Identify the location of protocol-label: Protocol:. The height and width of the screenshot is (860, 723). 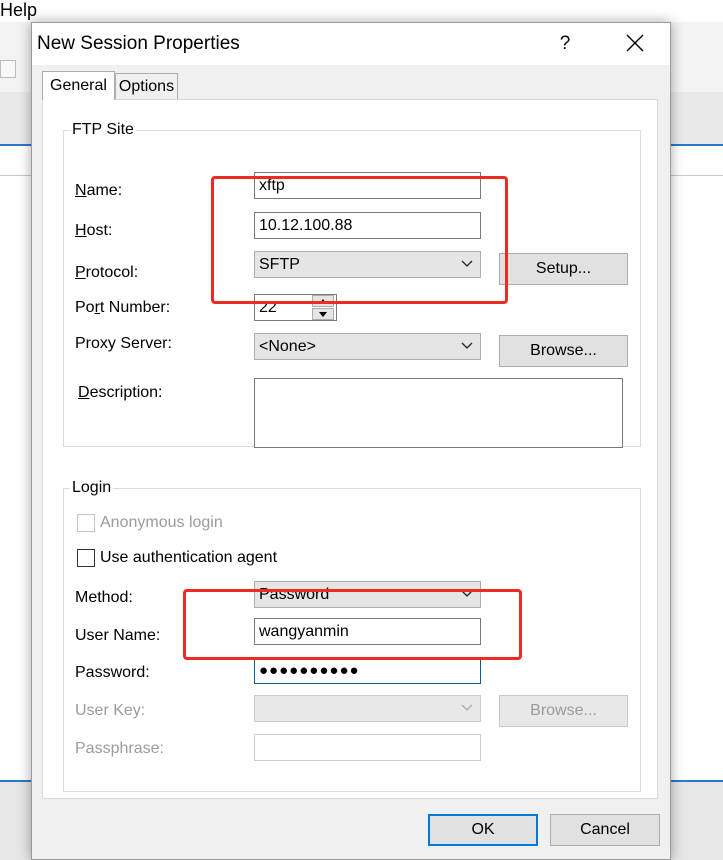
(107, 272).